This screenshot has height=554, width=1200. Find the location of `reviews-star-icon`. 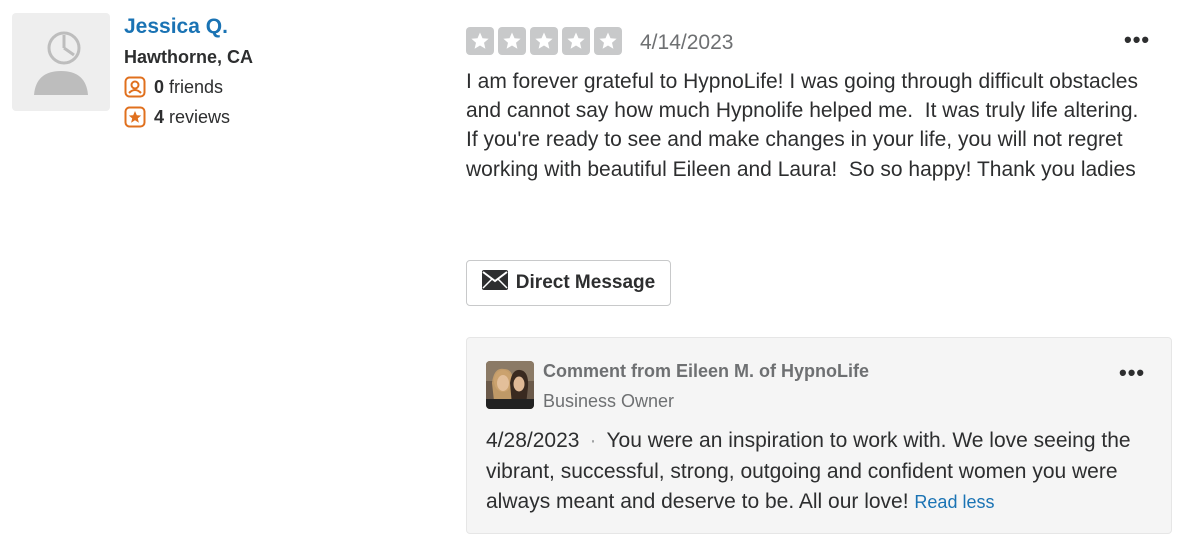

reviews-star-icon is located at coordinates (135, 117).